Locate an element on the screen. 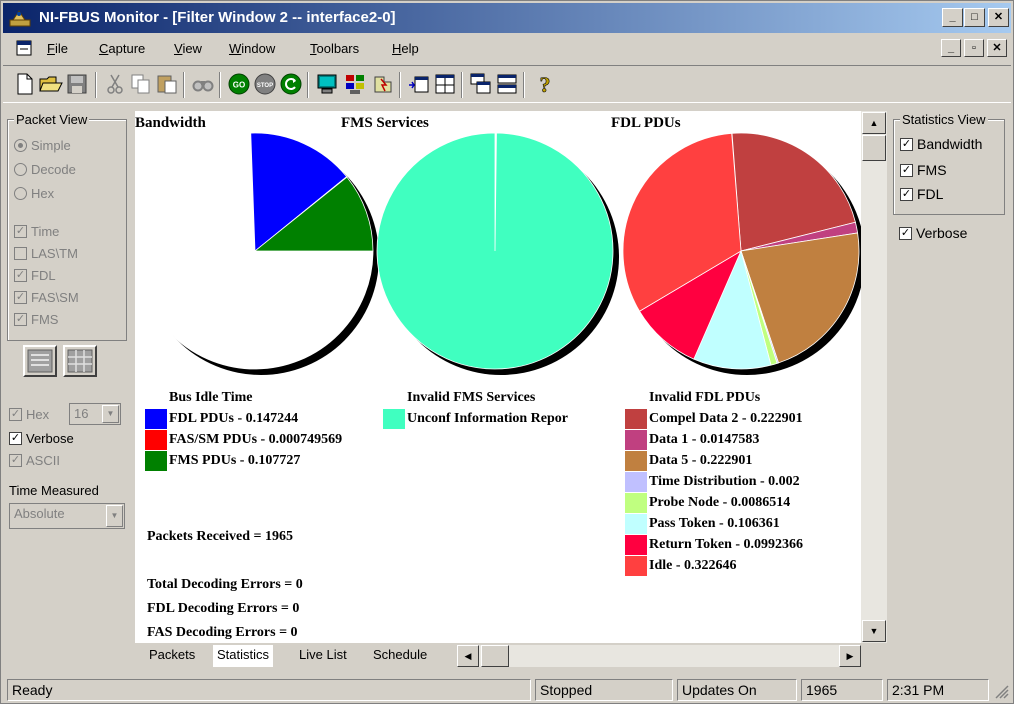 This screenshot has height=704, width=1014. packet-grid-button is located at coordinates (80, 361).